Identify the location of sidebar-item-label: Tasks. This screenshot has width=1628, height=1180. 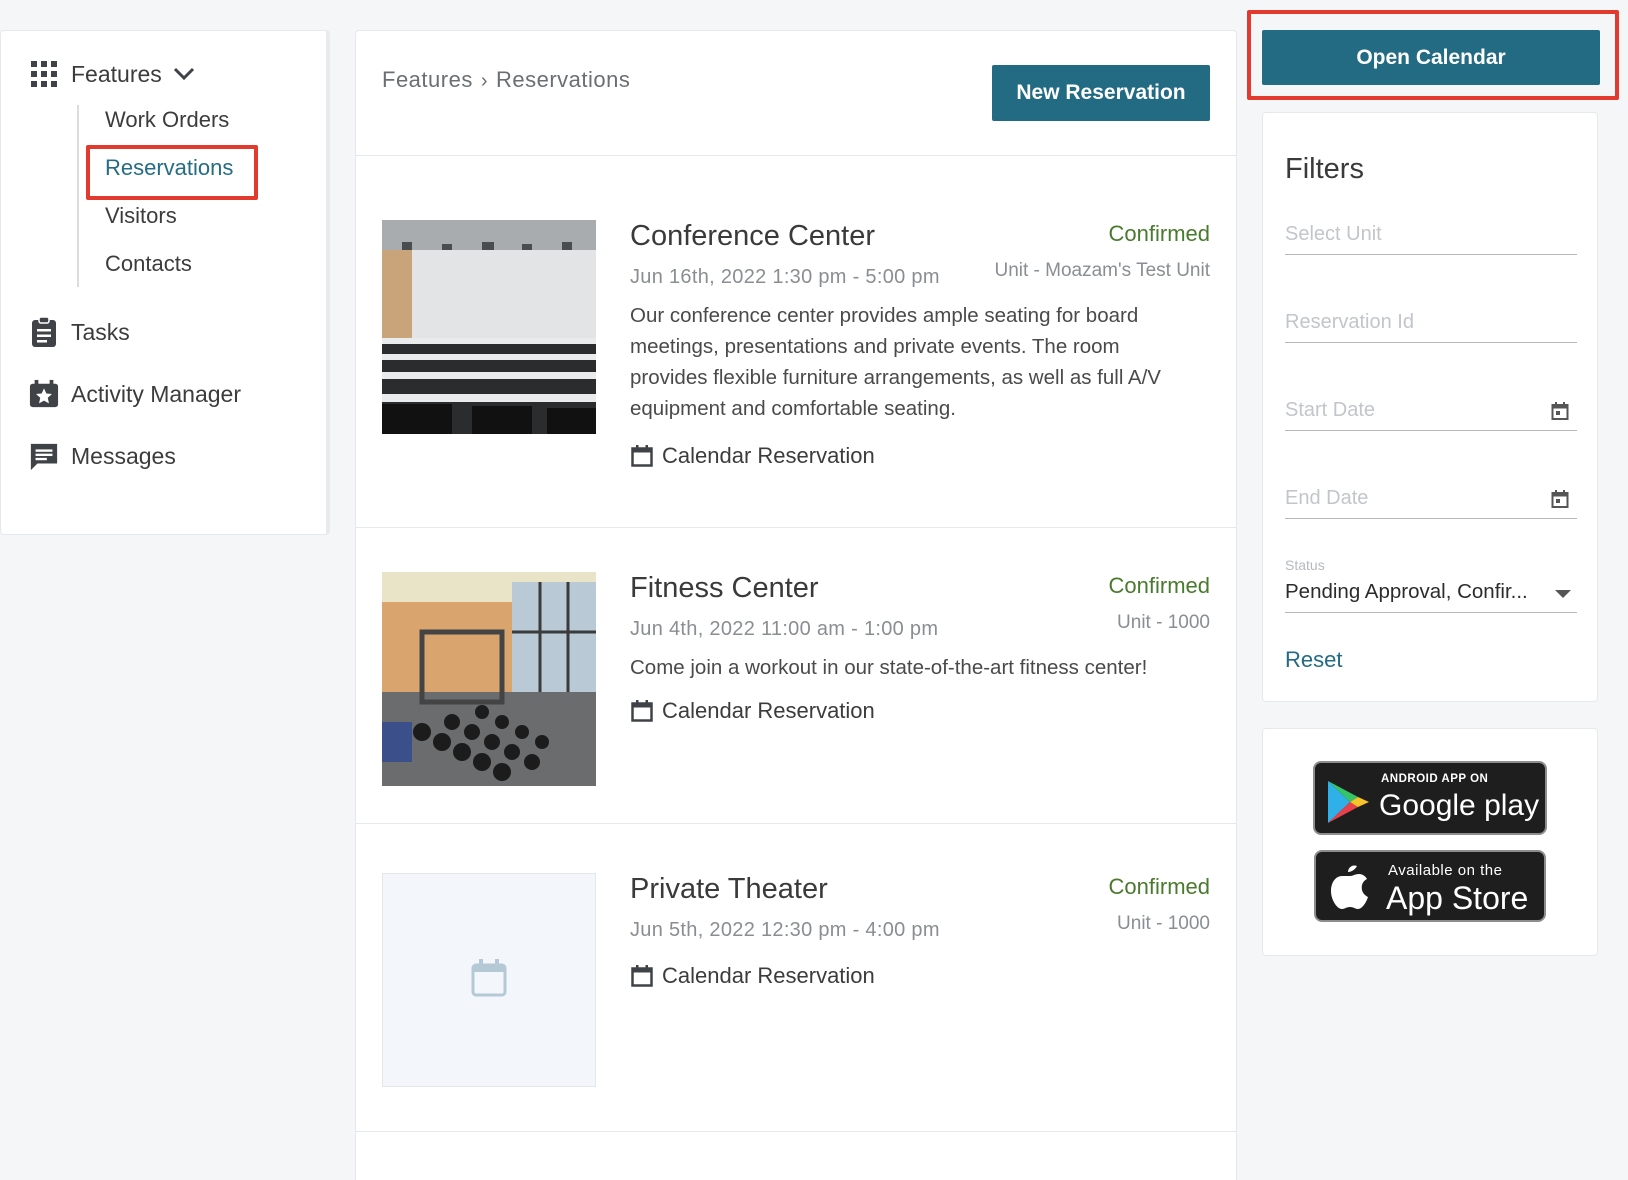
(100, 331).